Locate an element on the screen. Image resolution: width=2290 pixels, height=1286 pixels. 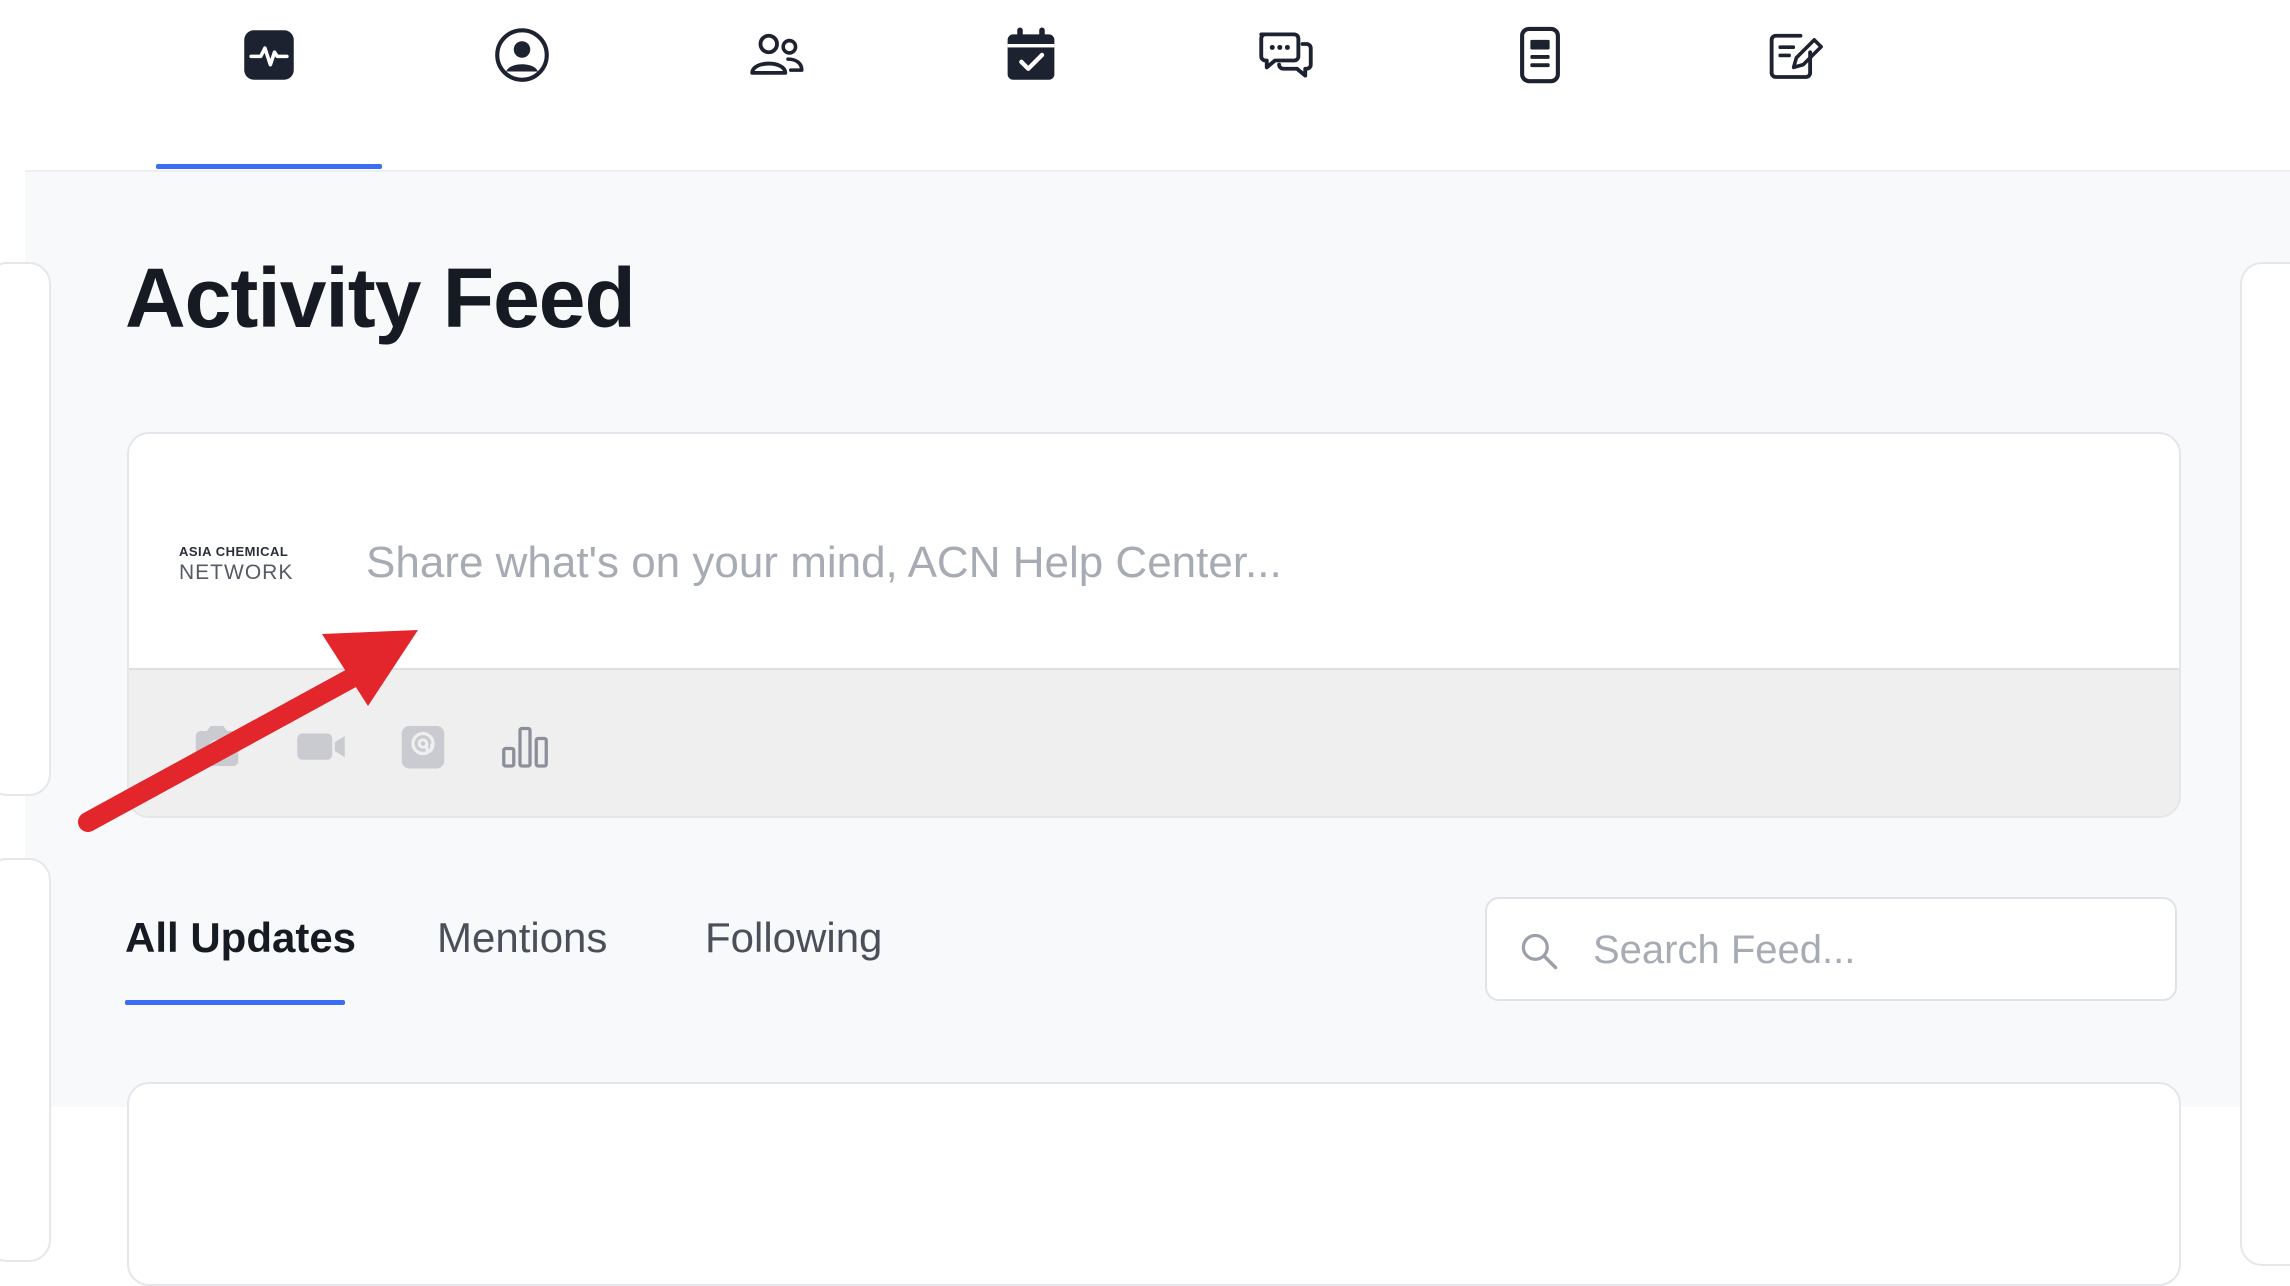
company-logo: ASIA CHEMICAL NETWORK is located at coordinates (249, 564).